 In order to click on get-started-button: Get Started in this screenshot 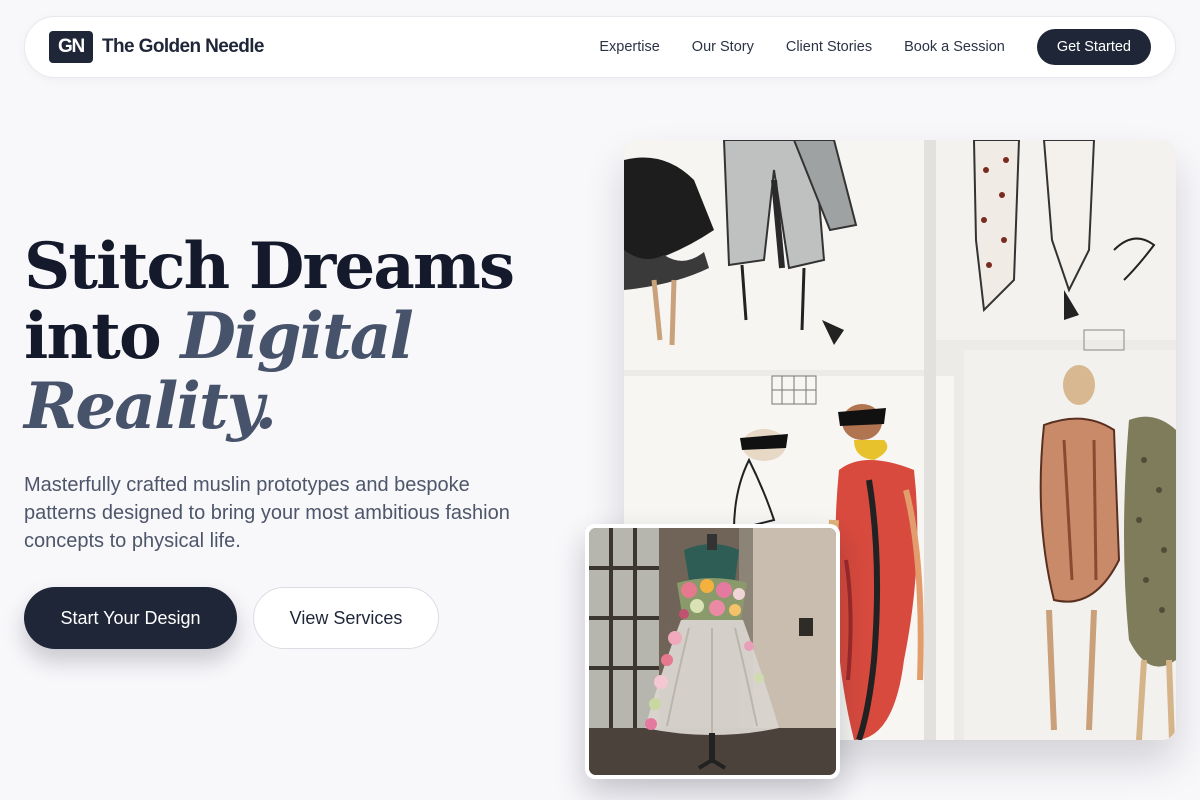, I will do `click(1093, 47)`.